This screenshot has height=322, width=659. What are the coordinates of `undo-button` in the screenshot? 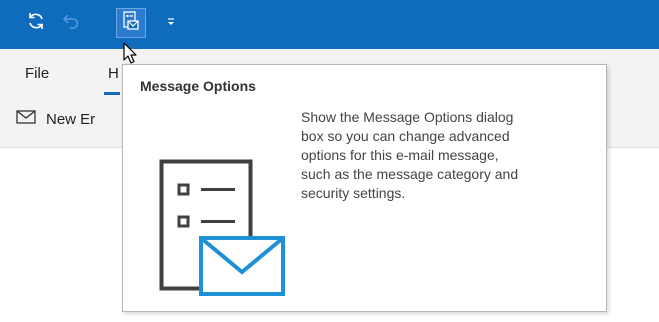 It's located at (71, 23).